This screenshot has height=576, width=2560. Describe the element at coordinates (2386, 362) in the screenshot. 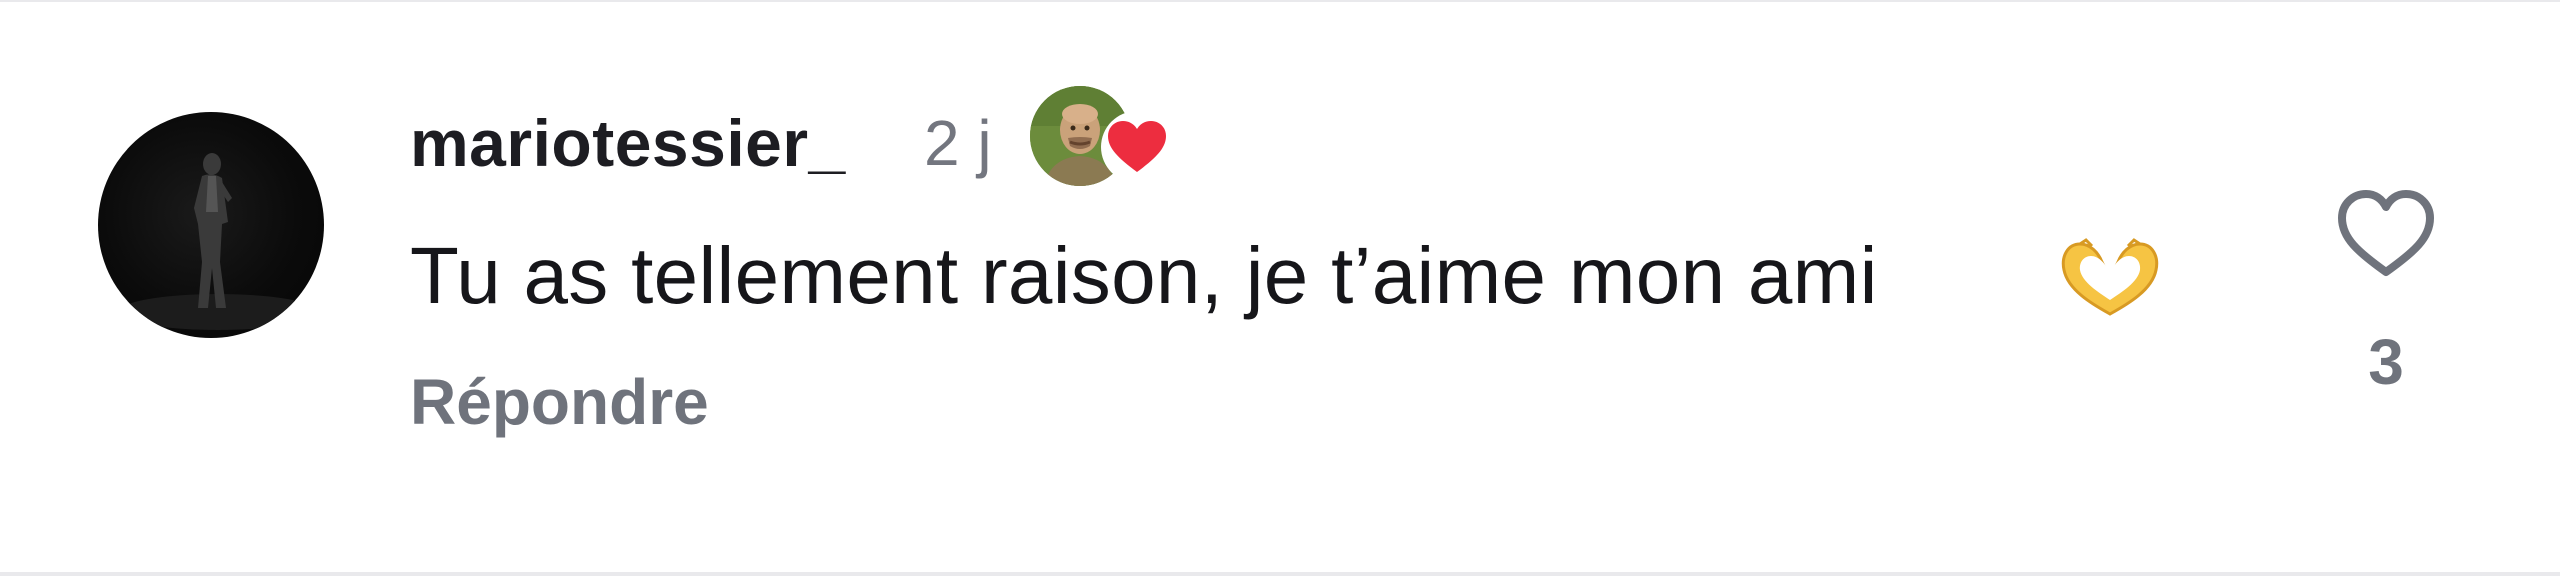

I see `like-count: 3` at that location.